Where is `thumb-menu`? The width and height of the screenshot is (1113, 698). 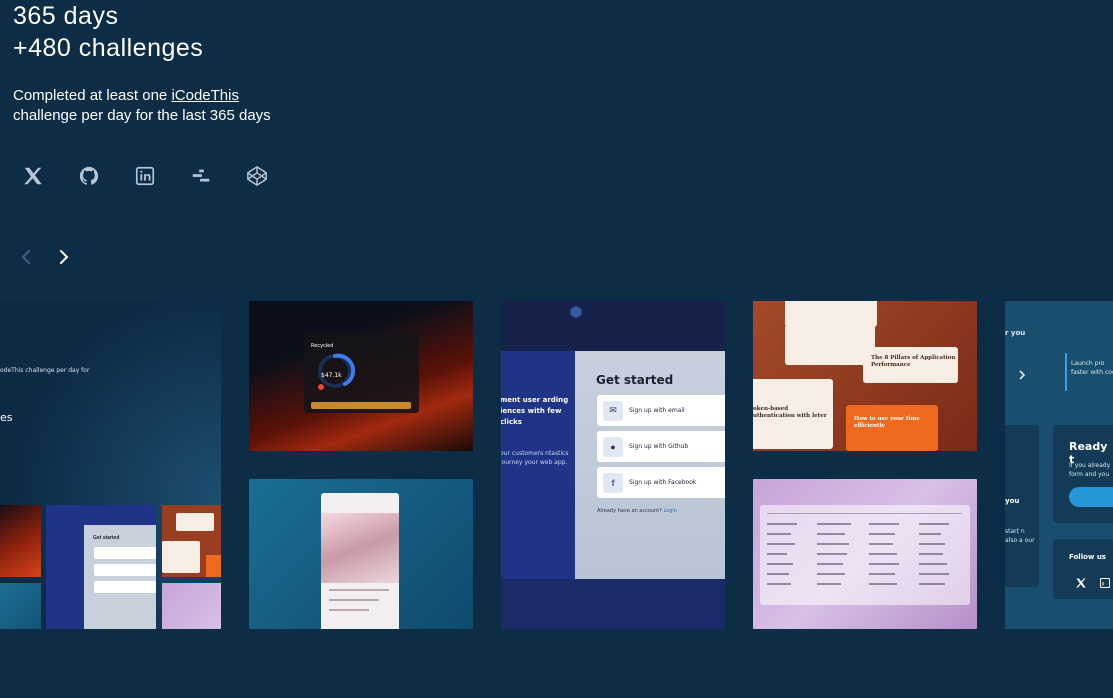 thumb-menu is located at coordinates (191, 606).